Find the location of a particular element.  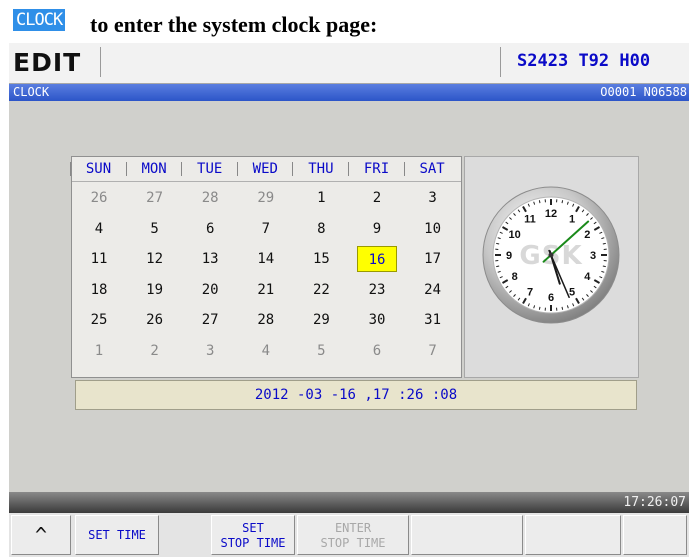

enter-stop-time-softkey: ENTER STOP TIME is located at coordinates (353, 535).